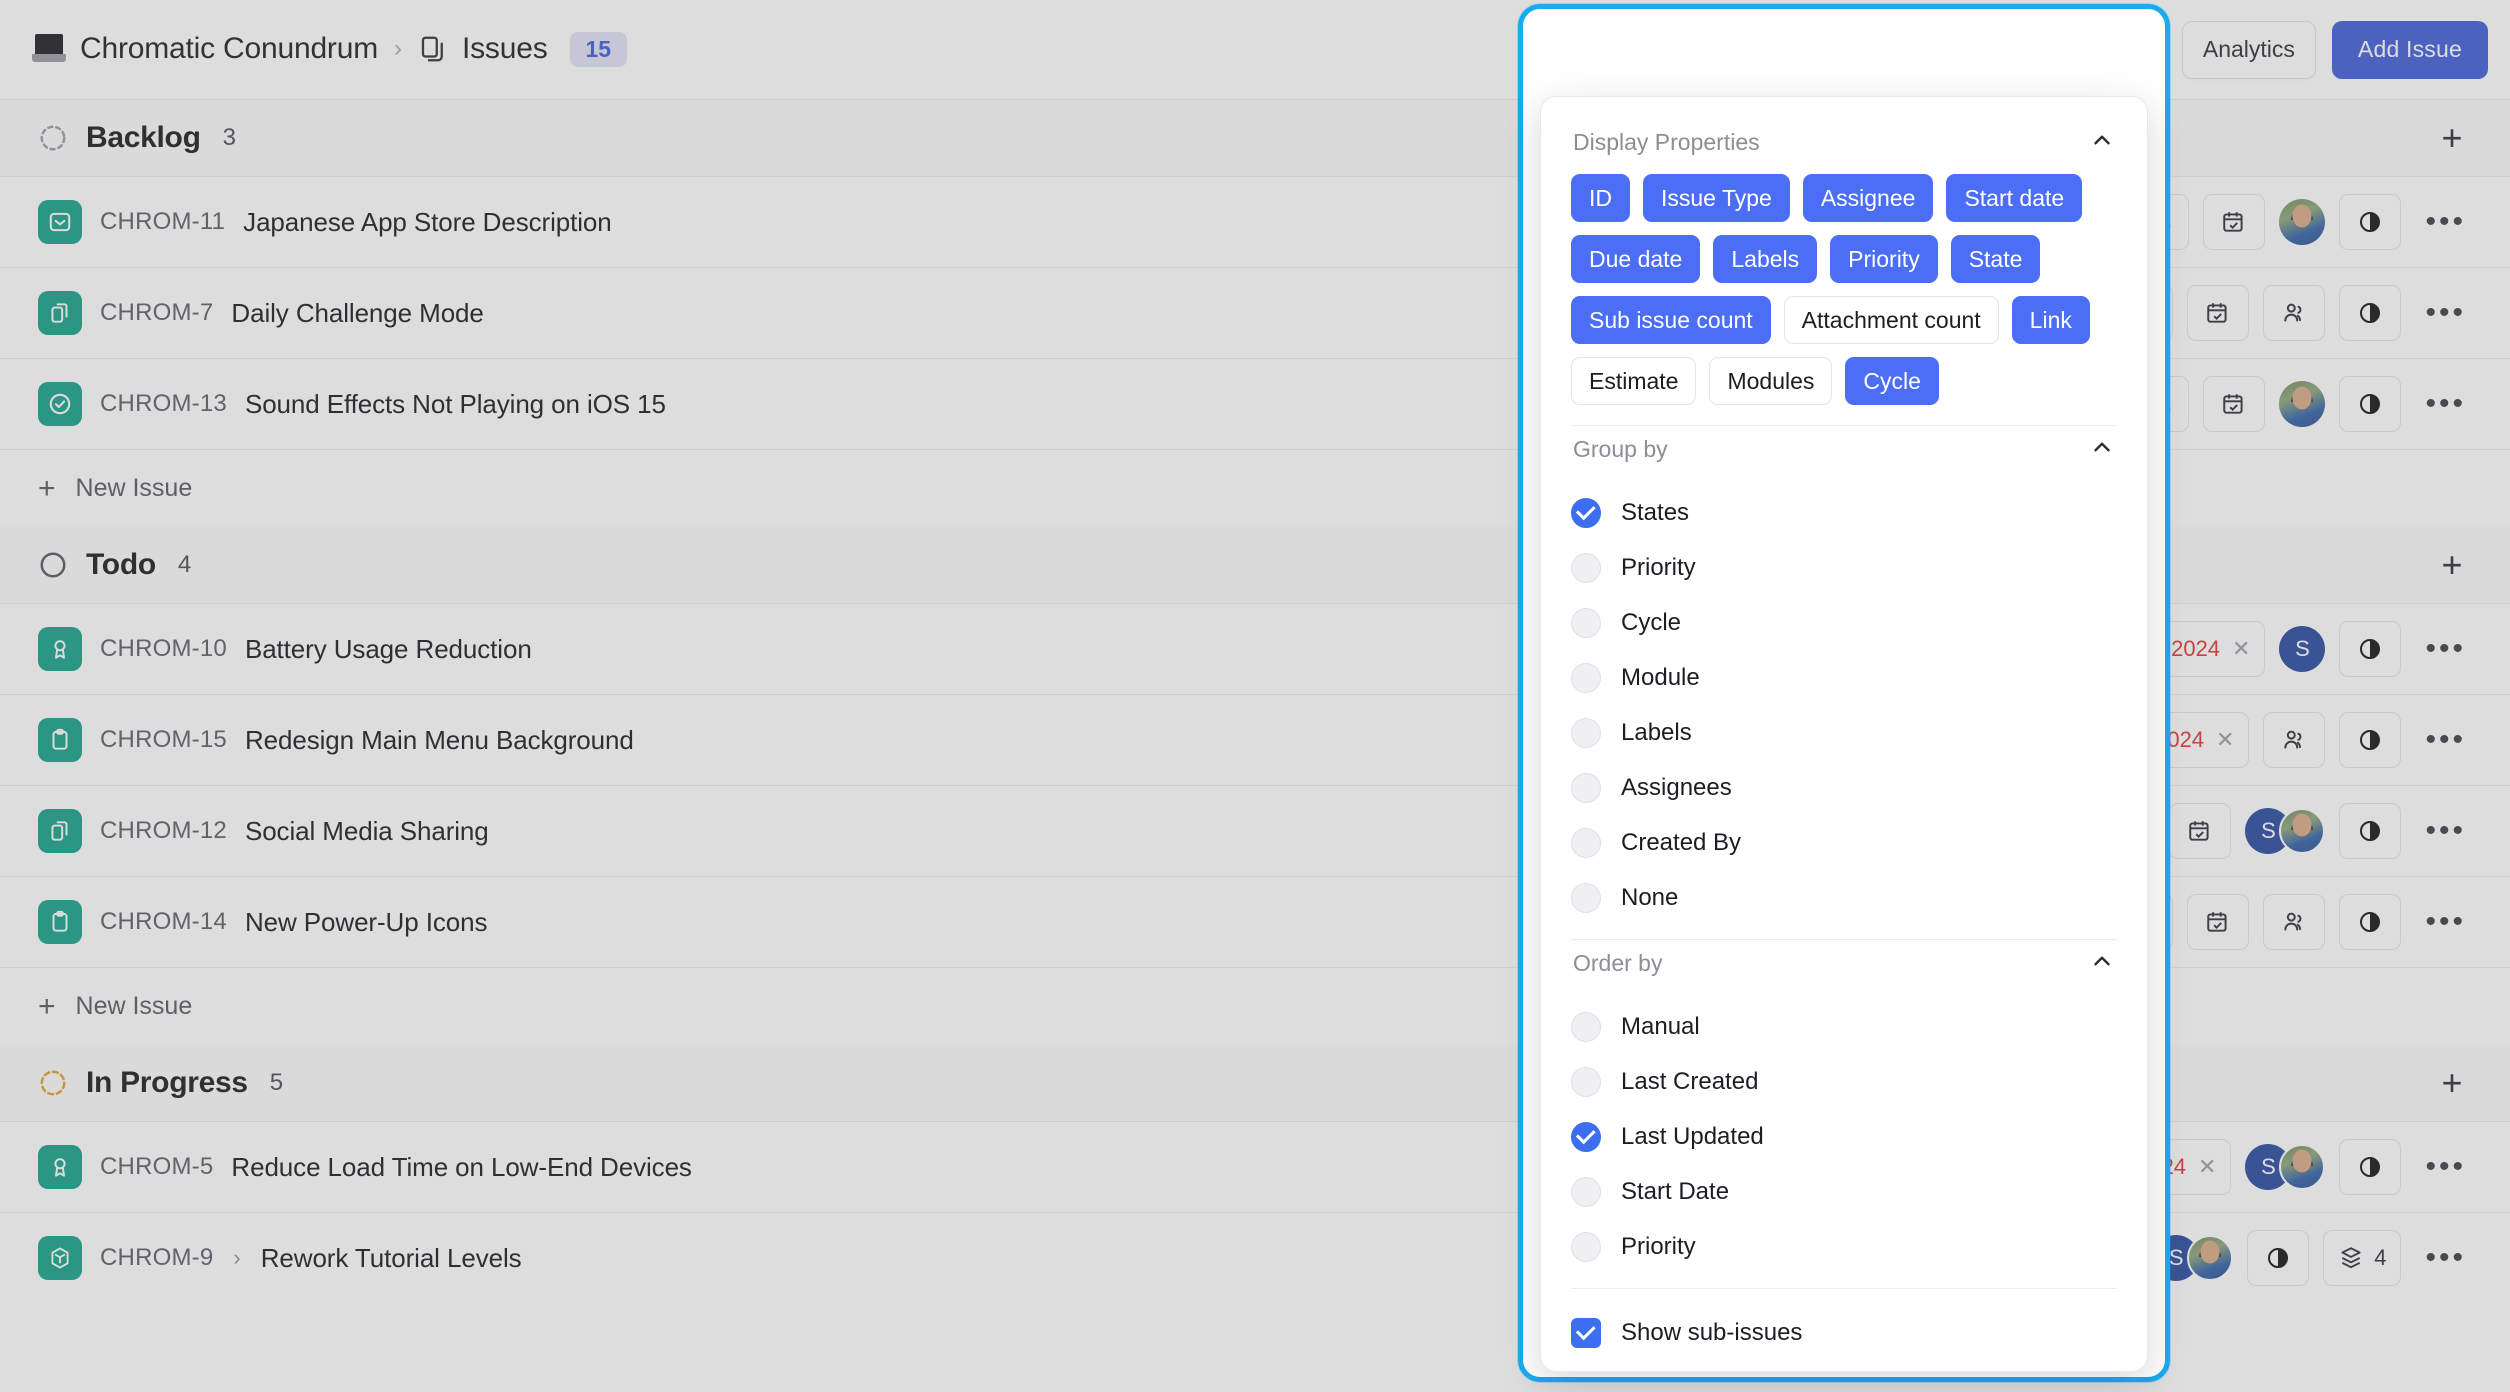 This screenshot has width=2510, height=1392. I want to click on sub-issue-count-chip: 4, so click(2362, 1258).